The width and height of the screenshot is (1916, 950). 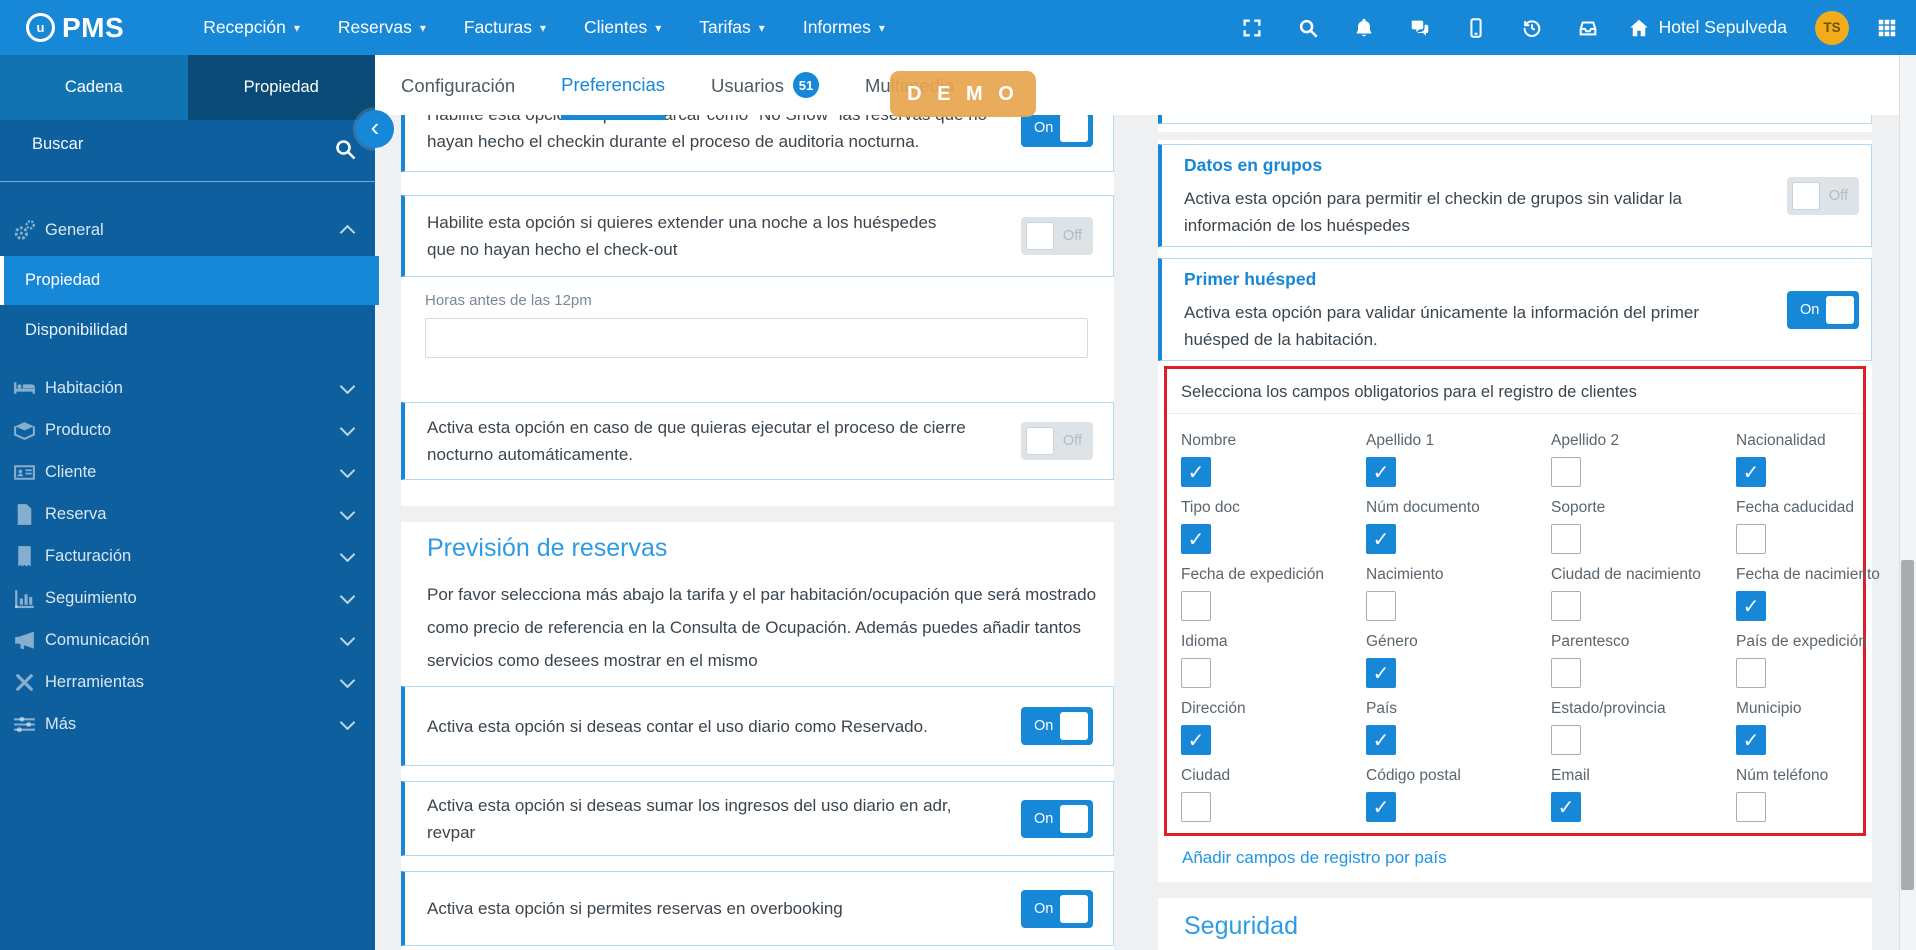 What do you see at coordinates (1314, 858) in the screenshot?
I see `add-country-fields-link: Añadir campos de registro por país` at bounding box center [1314, 858].